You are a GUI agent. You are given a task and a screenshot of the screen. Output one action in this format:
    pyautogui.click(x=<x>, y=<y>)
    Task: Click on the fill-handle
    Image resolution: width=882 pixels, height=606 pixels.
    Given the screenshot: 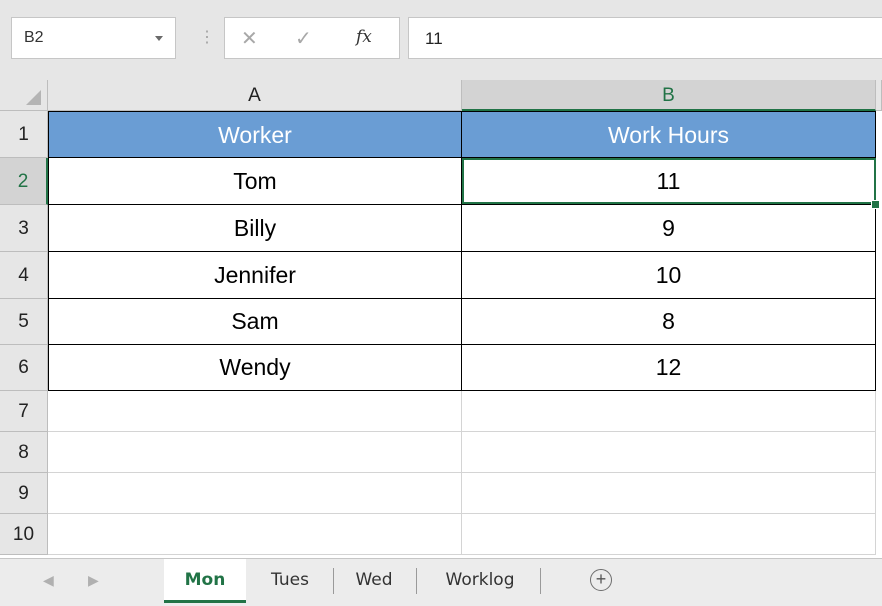 What is the action you would take?
    pyautogui.click(x=875, y=204)
    